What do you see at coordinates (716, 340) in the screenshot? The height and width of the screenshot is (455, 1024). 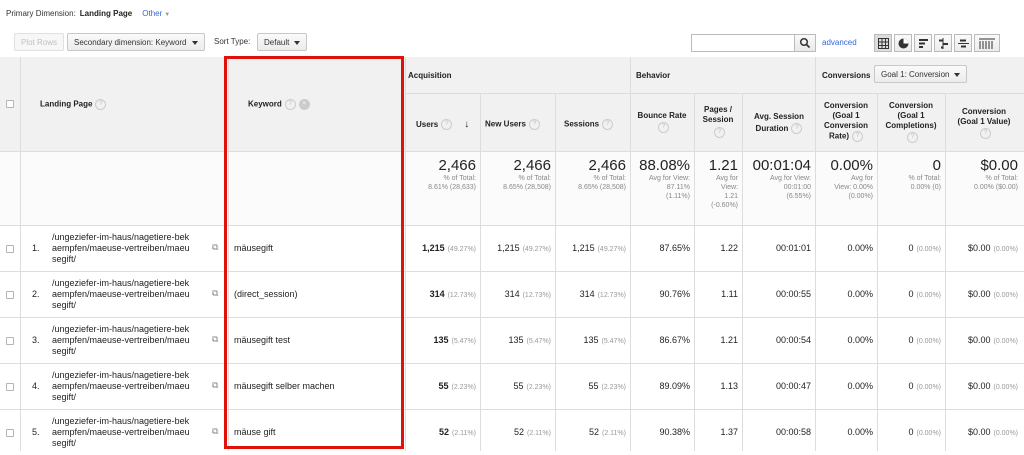 I see `cell-pages: 1.21` at bounding box center [716, 340].